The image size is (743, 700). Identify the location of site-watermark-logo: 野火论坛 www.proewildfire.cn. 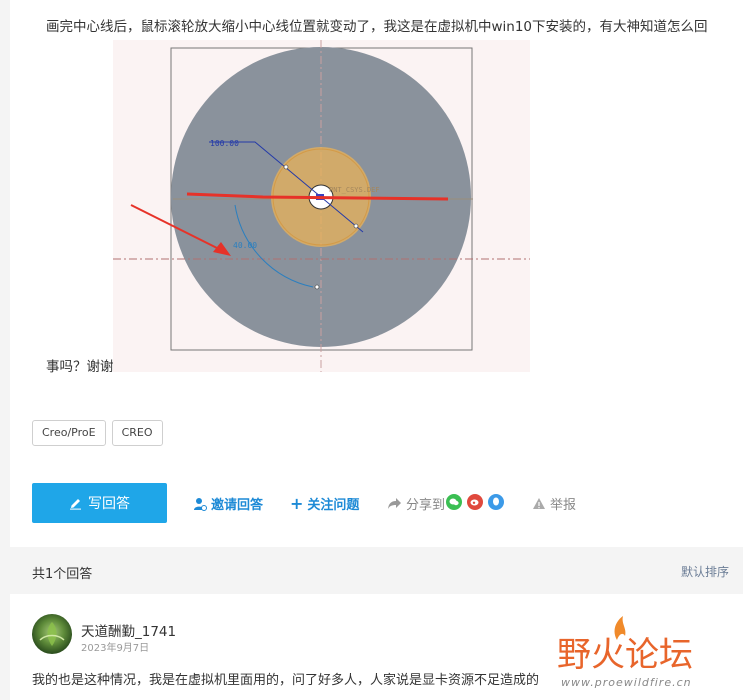
(647, 654).